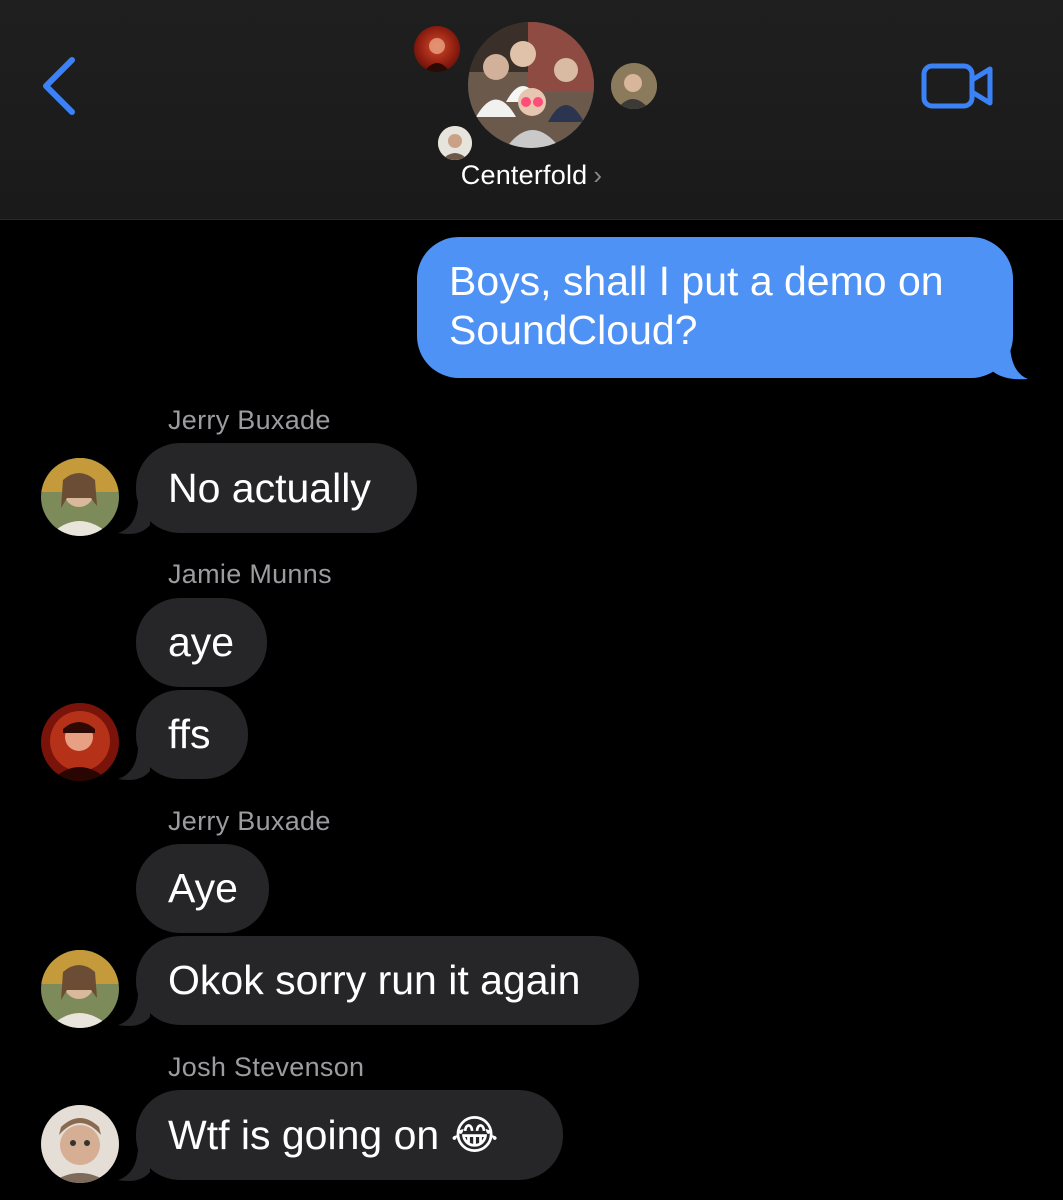  I want to click on message-text: Wtf is going on 😂, so click(333, 1135).